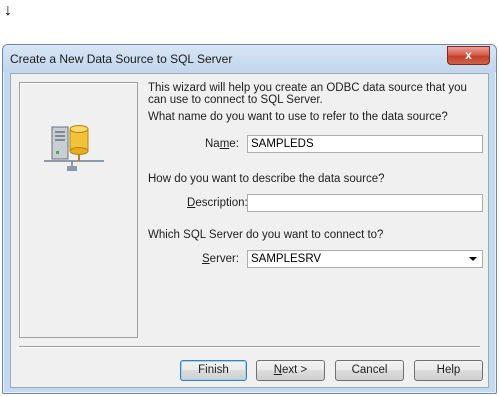 Image resolution: width=499 pixels, height=396 pixels. Describe the element at coordinates (217, 203) in the screenshot. I see `description-label: Description:` at that location.